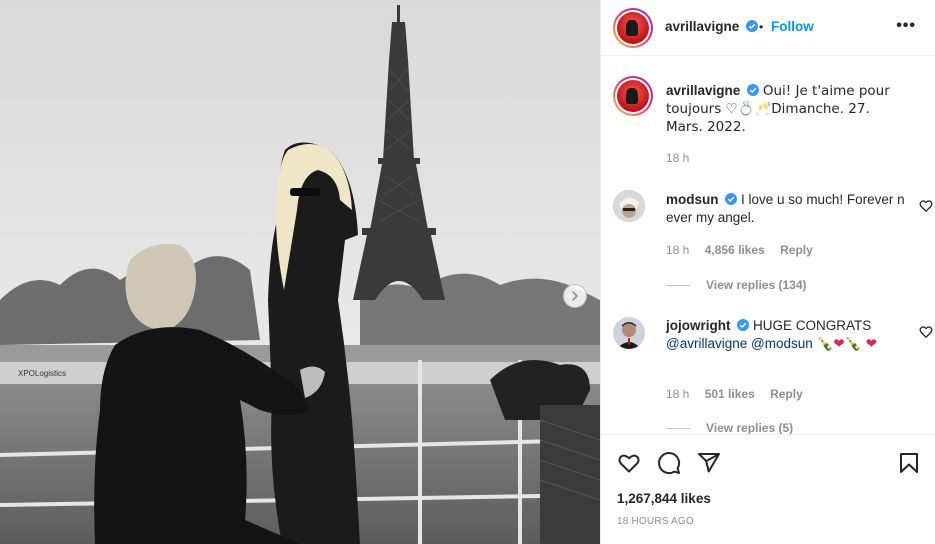  I want to click on svg-text: XPOLogistics, so click(42, 373).